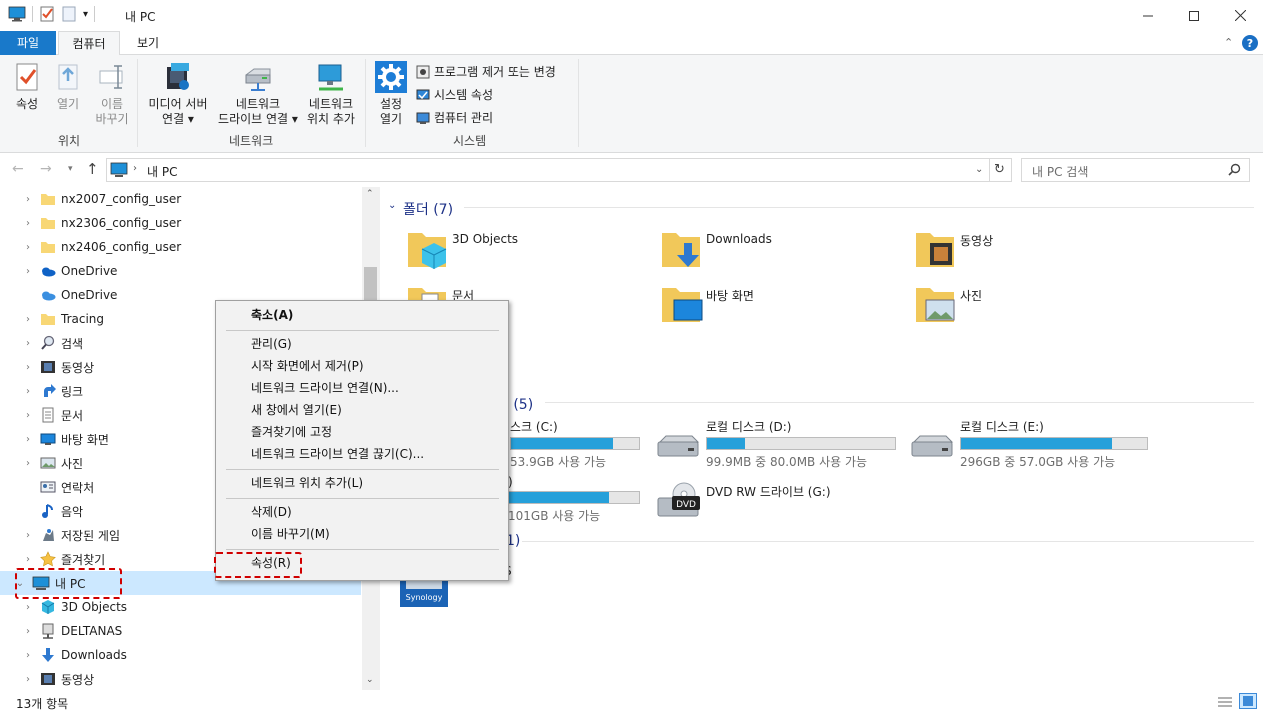 The image size is (1263, 714). I want to click on group-location-label: 위치, so click(69, 141).